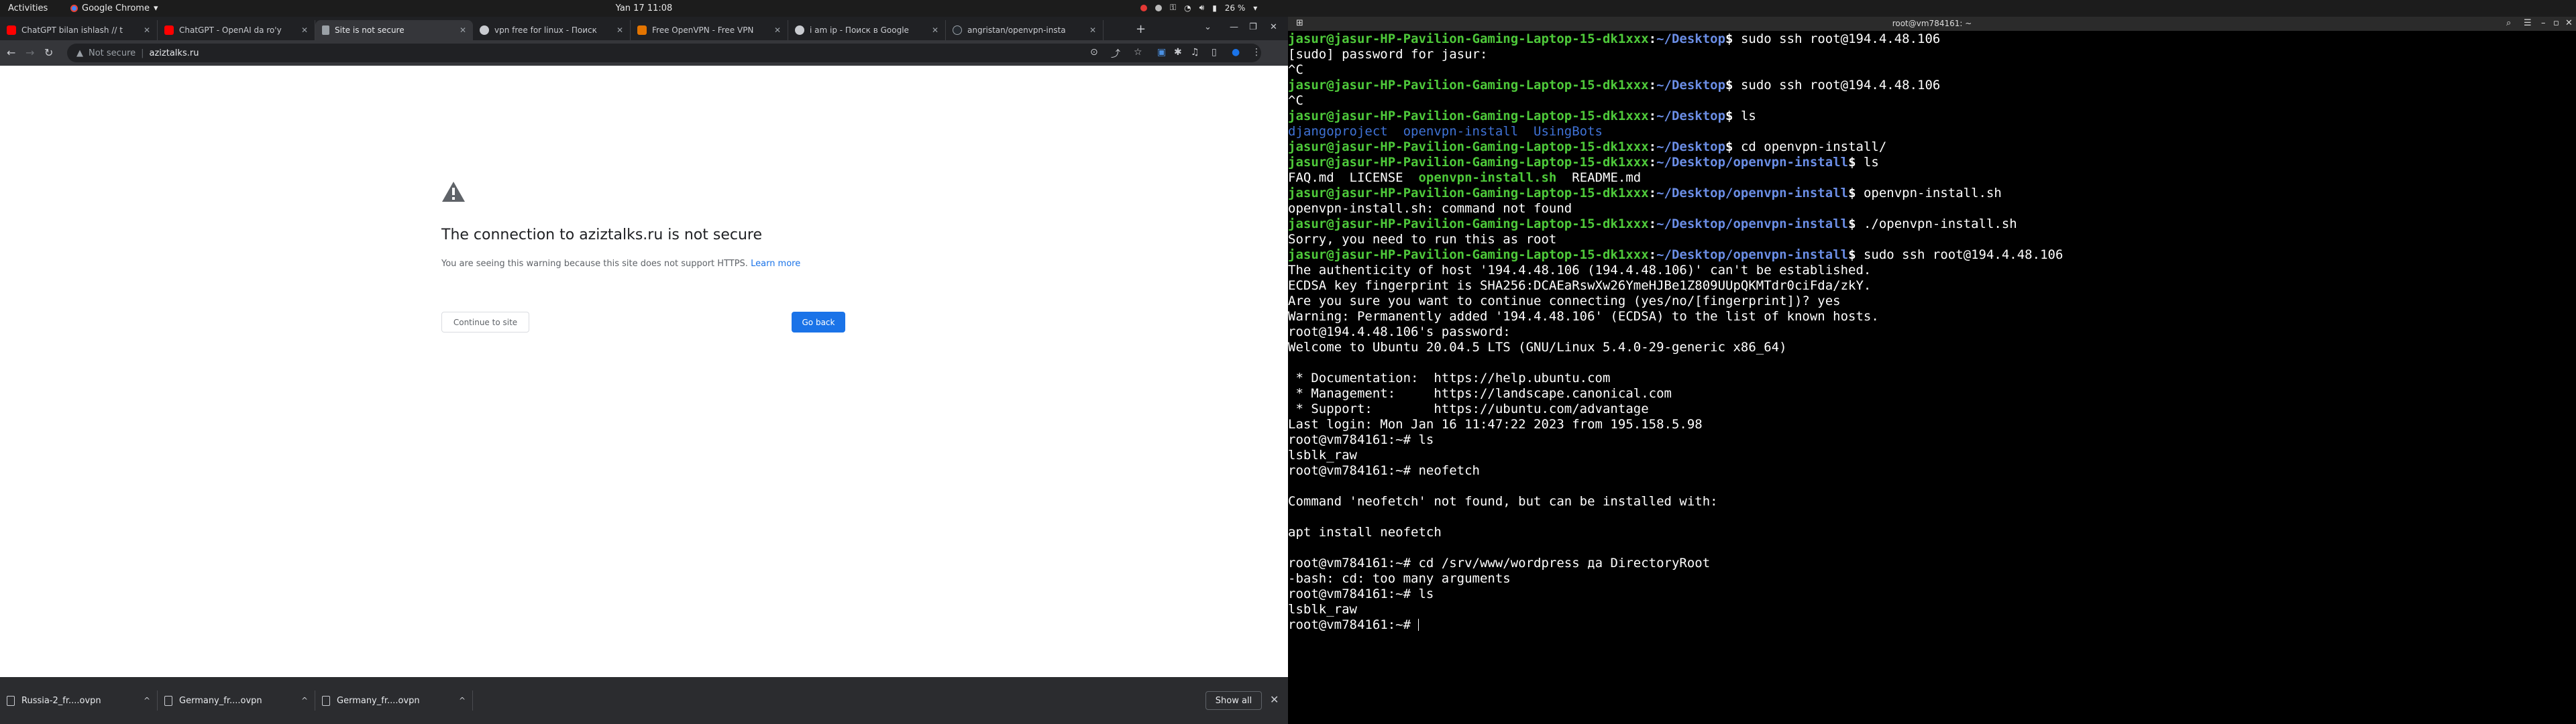 The height and width of the screenshot is (724, 2576). I want to click on terminal-line: Sorry, you need to run this as root, so click(1932, 239).